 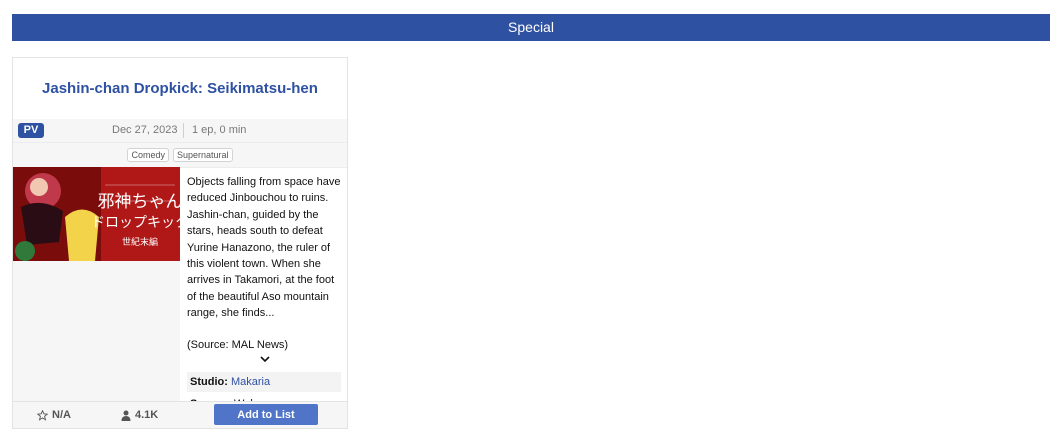 What do you see at coordinates (238, 345) in the screenshot?
I see `synopsis-source: (Source: MAL News)` at bounding box center [238, 345].